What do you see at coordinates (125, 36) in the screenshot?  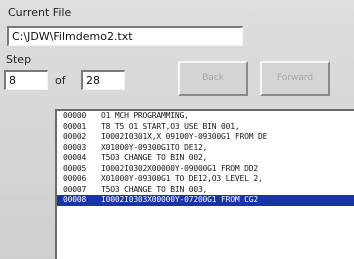 I see `current-file-field: C:\JDW\Filmdemo2.txt` at bounding box center [125, 36].